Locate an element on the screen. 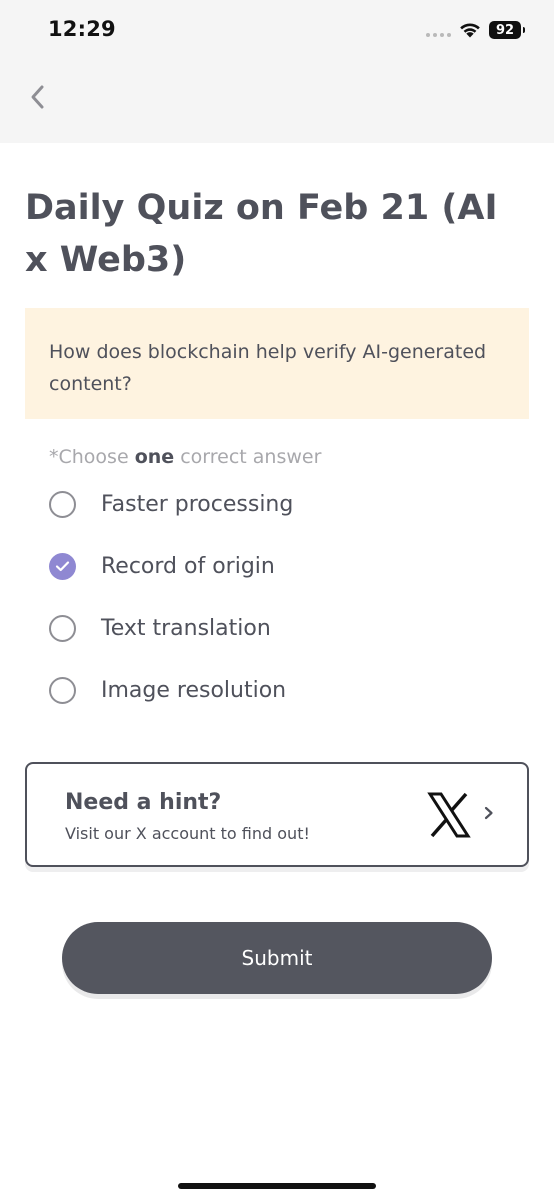 This screenshot has height=1200, width=554. chevron-left-icon is located at coordinates (37, 97).